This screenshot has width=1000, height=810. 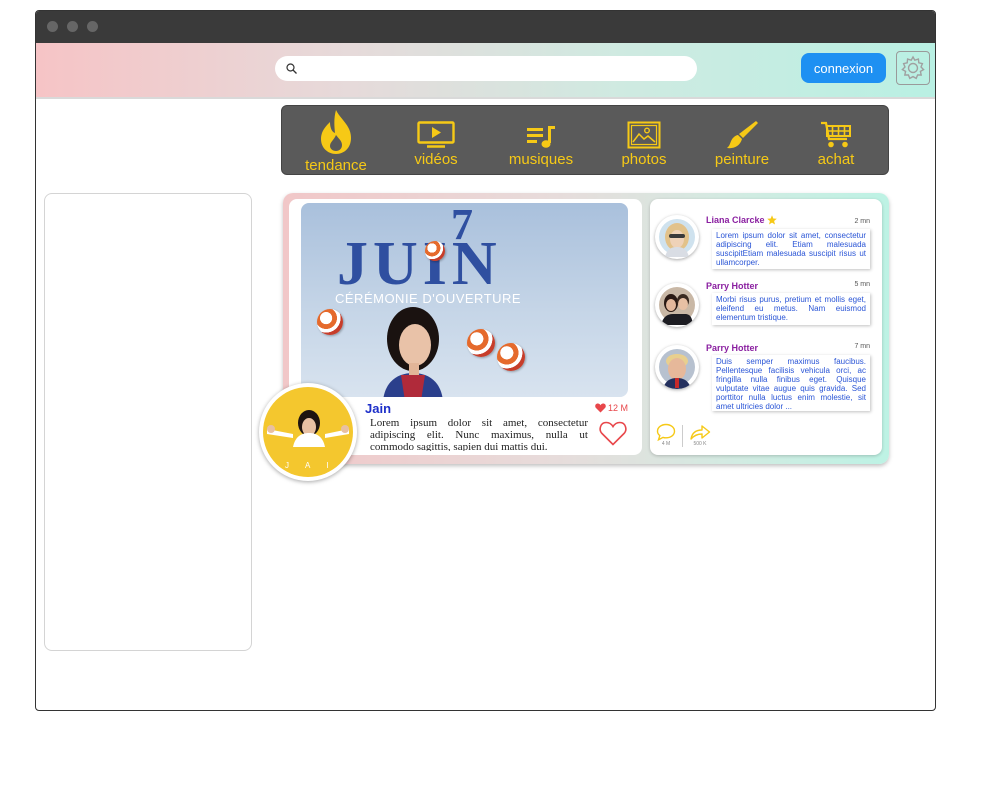 I want to click on nav-item-photos: photos, so click(x=644, y=141).